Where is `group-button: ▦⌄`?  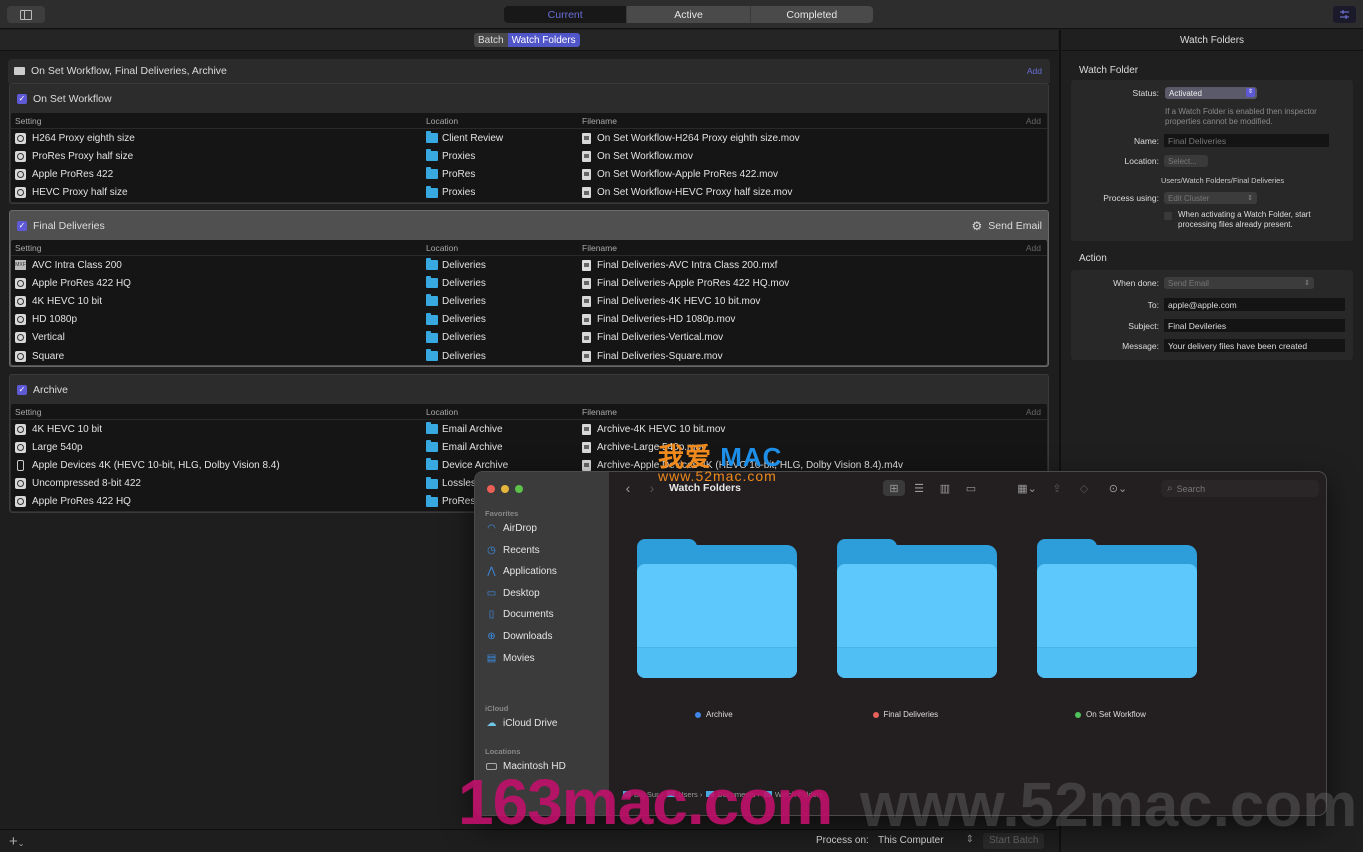 group-button: ▦⌄ is located at coordinates (1027, 488).